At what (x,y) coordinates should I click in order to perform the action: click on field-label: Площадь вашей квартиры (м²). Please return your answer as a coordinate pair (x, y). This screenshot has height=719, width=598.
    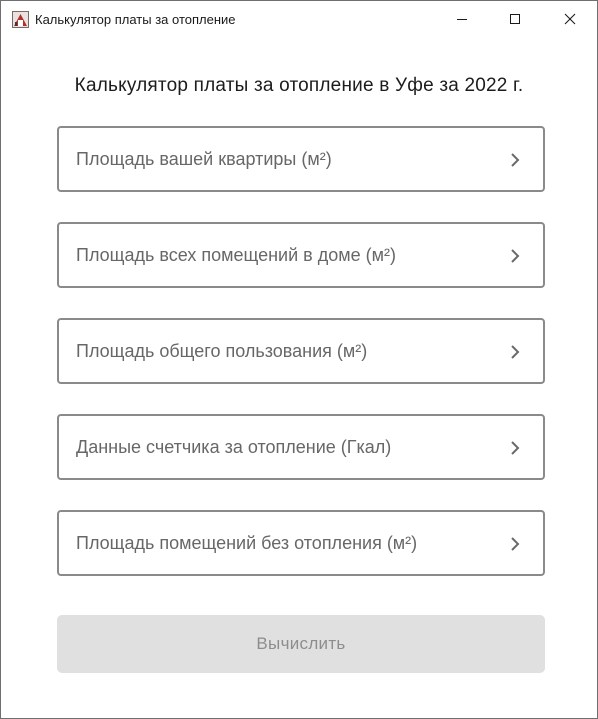
    Looking at the image, I should click on (204, 159).